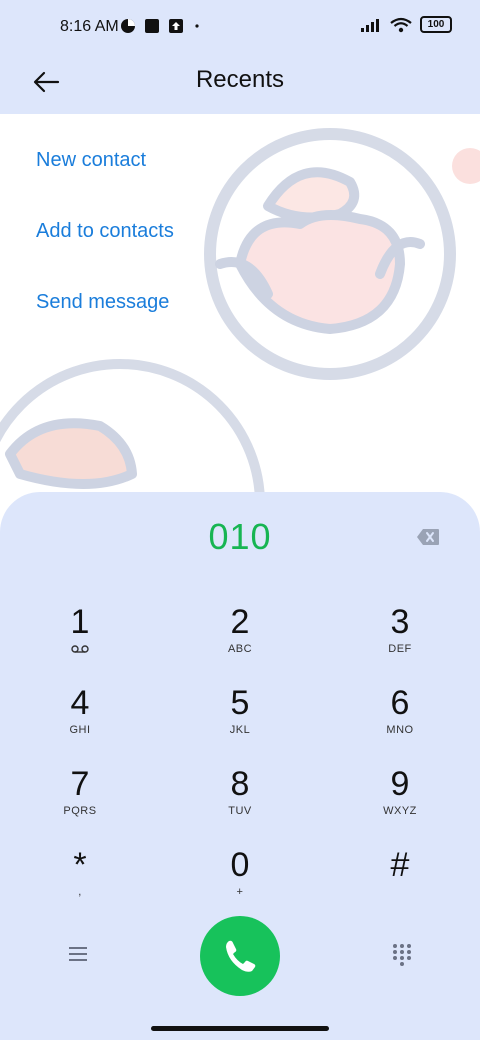 Image resolution: width=480 pixels, height=1040 pixels. I want to click on phone-icon, so click(241, 956).